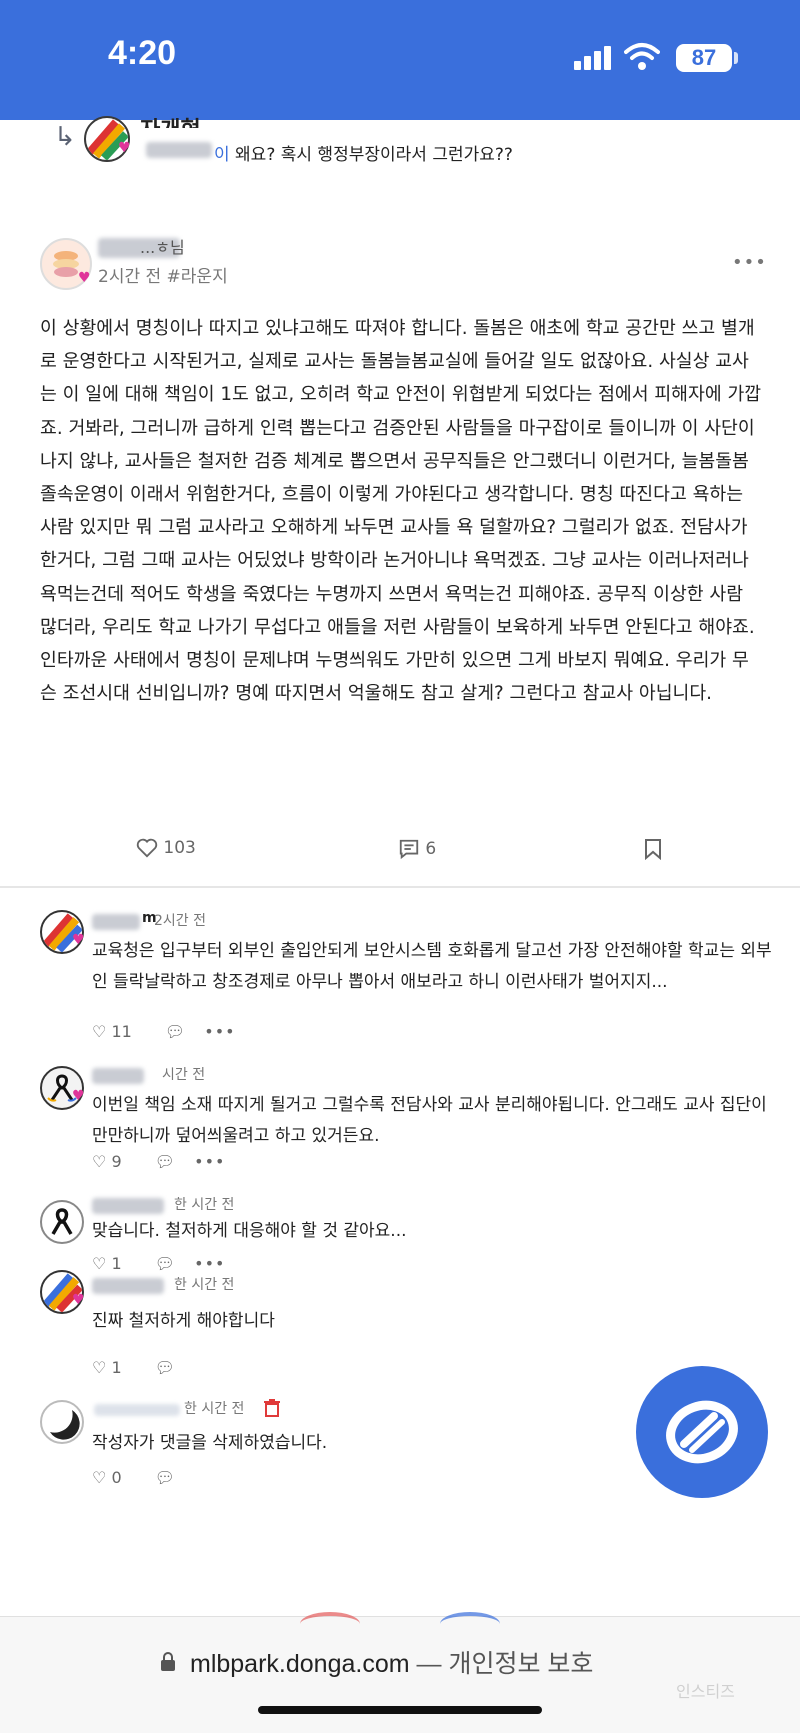 The height and width of the screenshot is (1733, 800). I want to click on comment-like-count: 11, so click(121, 1031).